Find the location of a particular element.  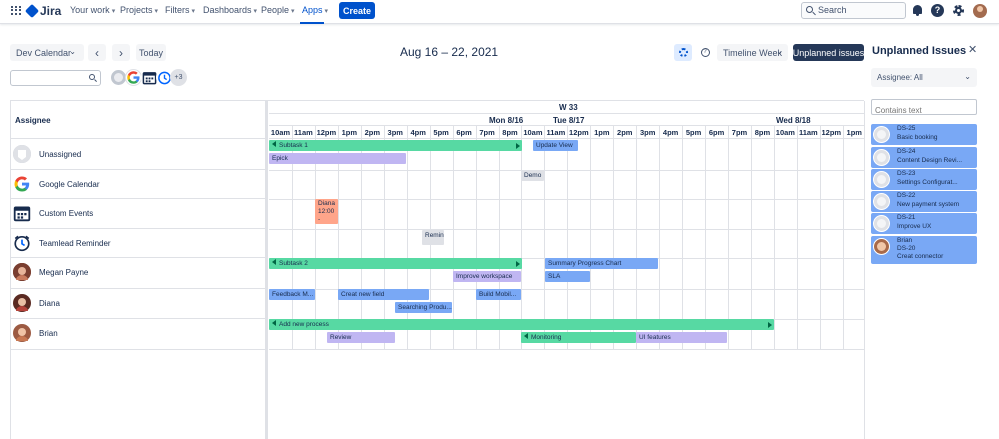

help-icon: ? is located at coordinates (937, 10).